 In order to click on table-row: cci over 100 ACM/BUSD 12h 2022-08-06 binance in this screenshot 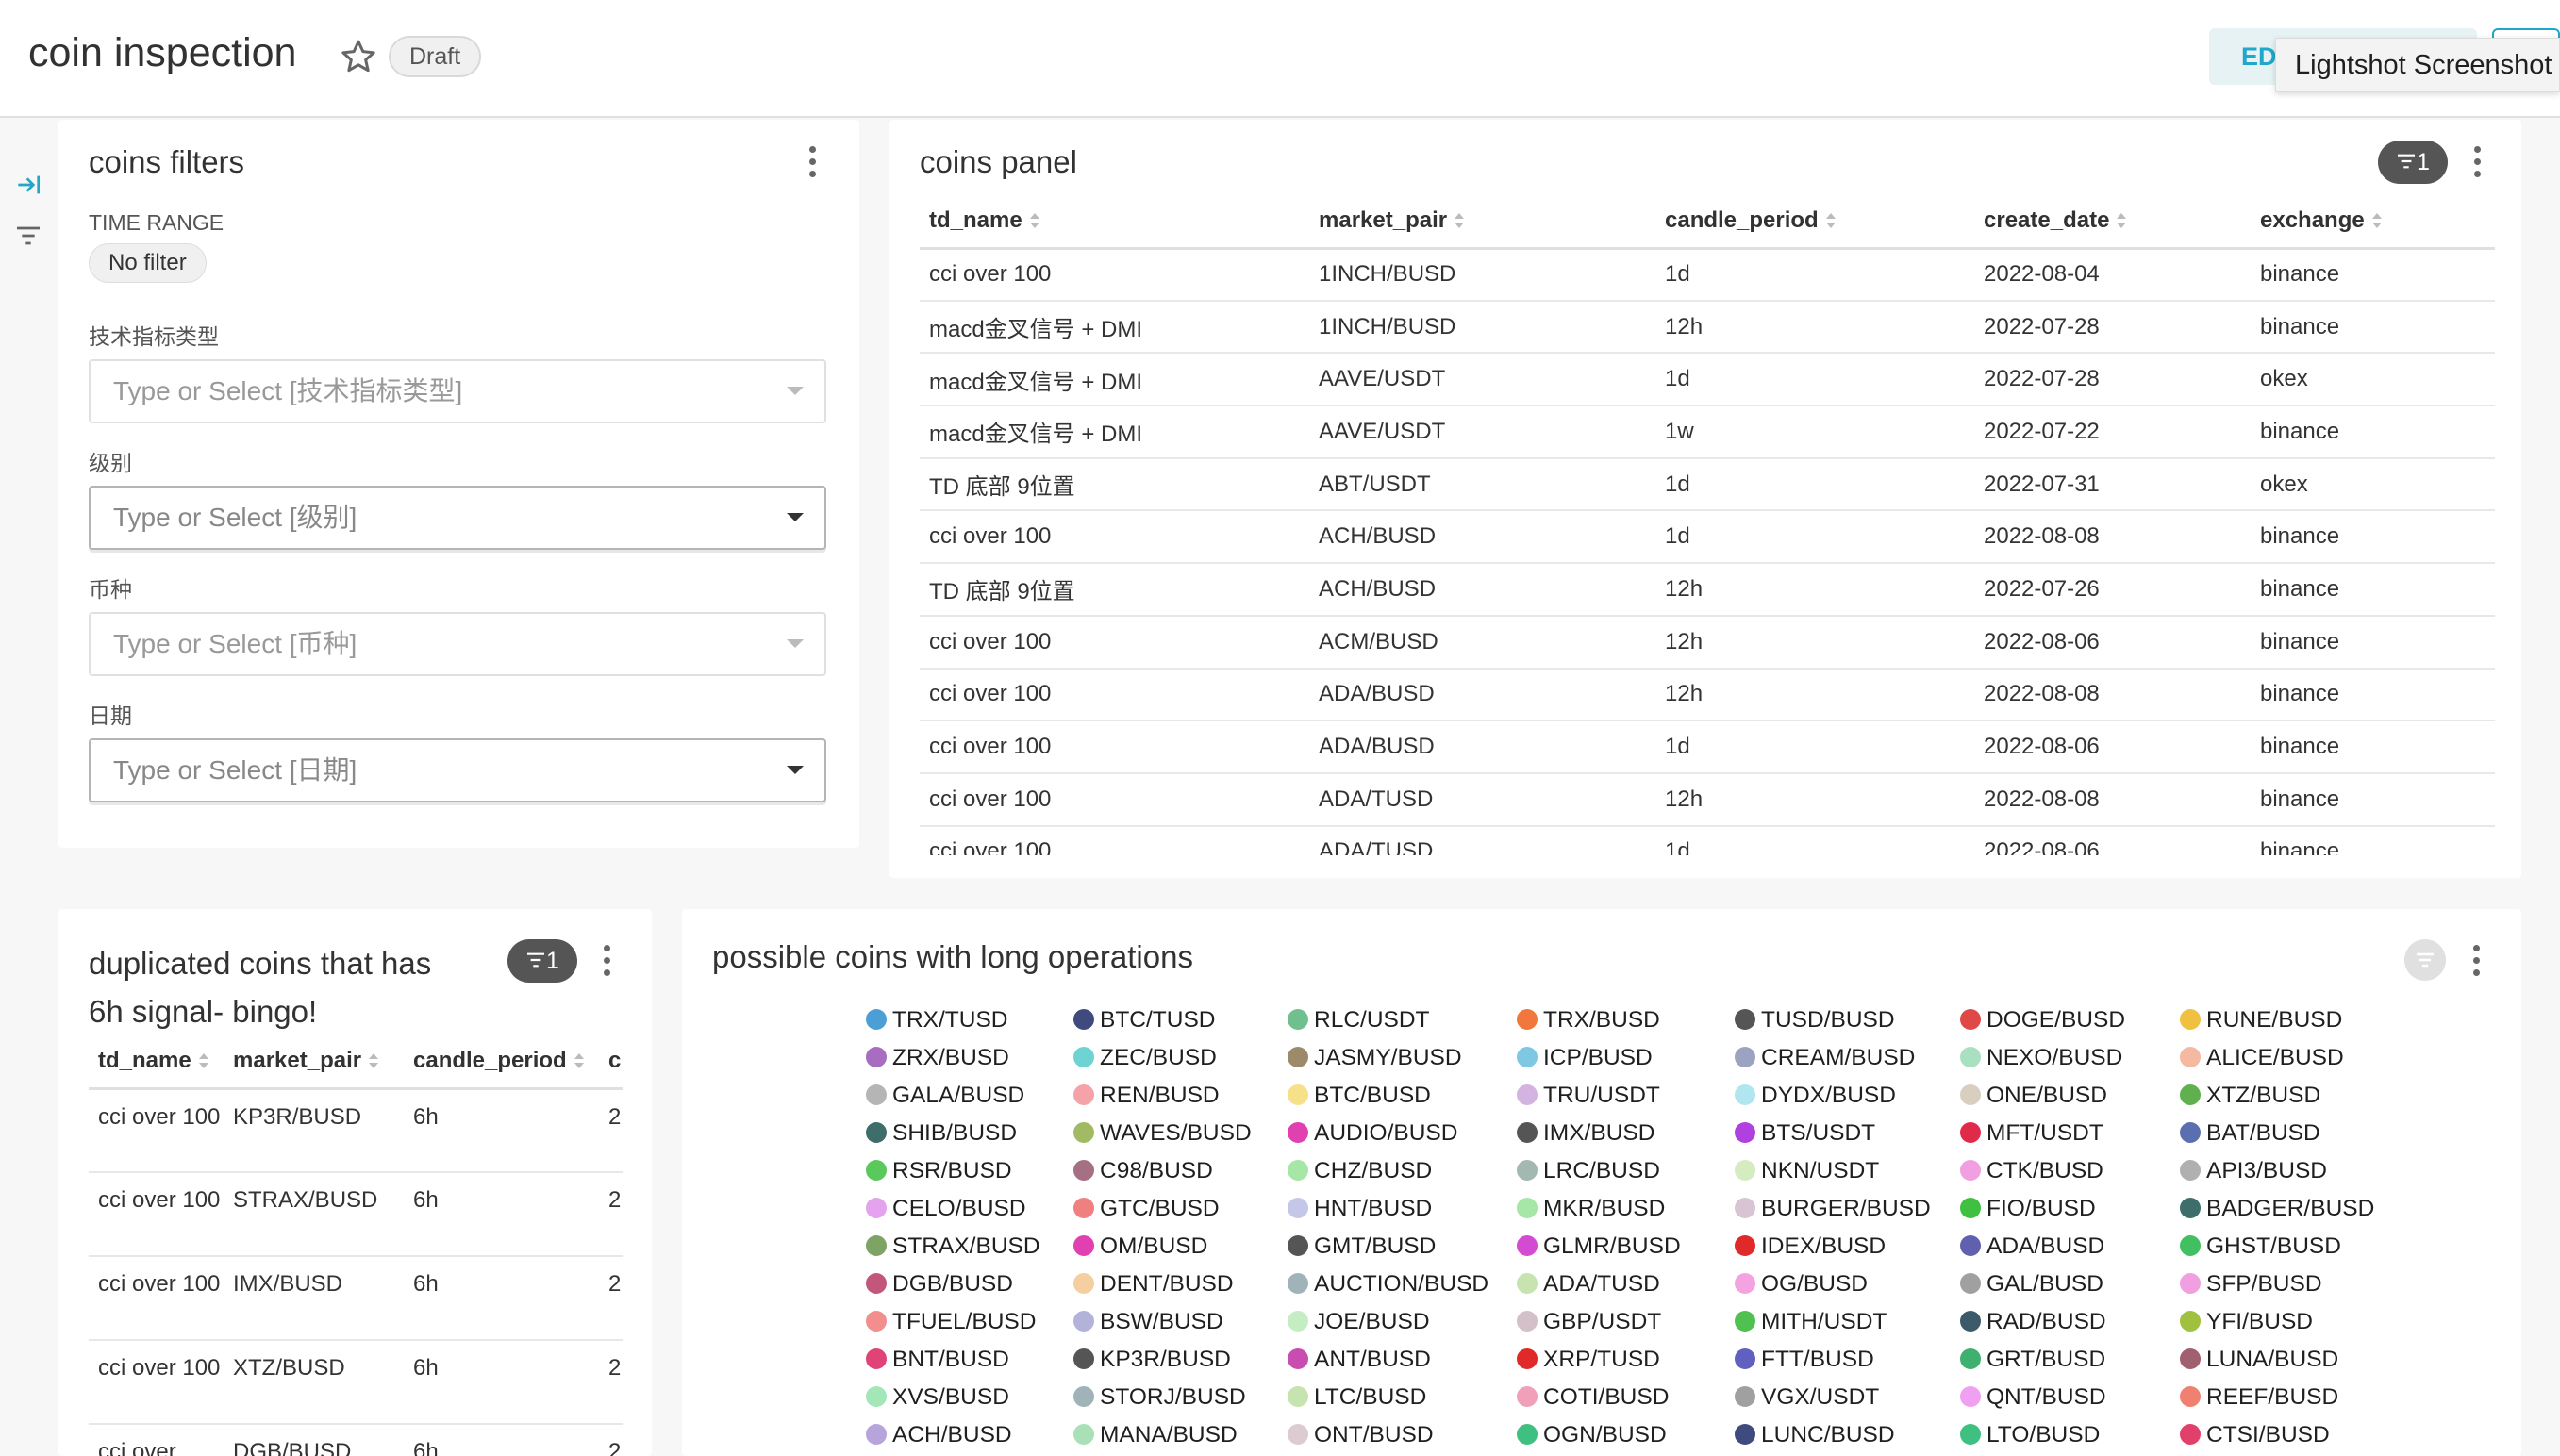, I will do `click(1707, 643)`.